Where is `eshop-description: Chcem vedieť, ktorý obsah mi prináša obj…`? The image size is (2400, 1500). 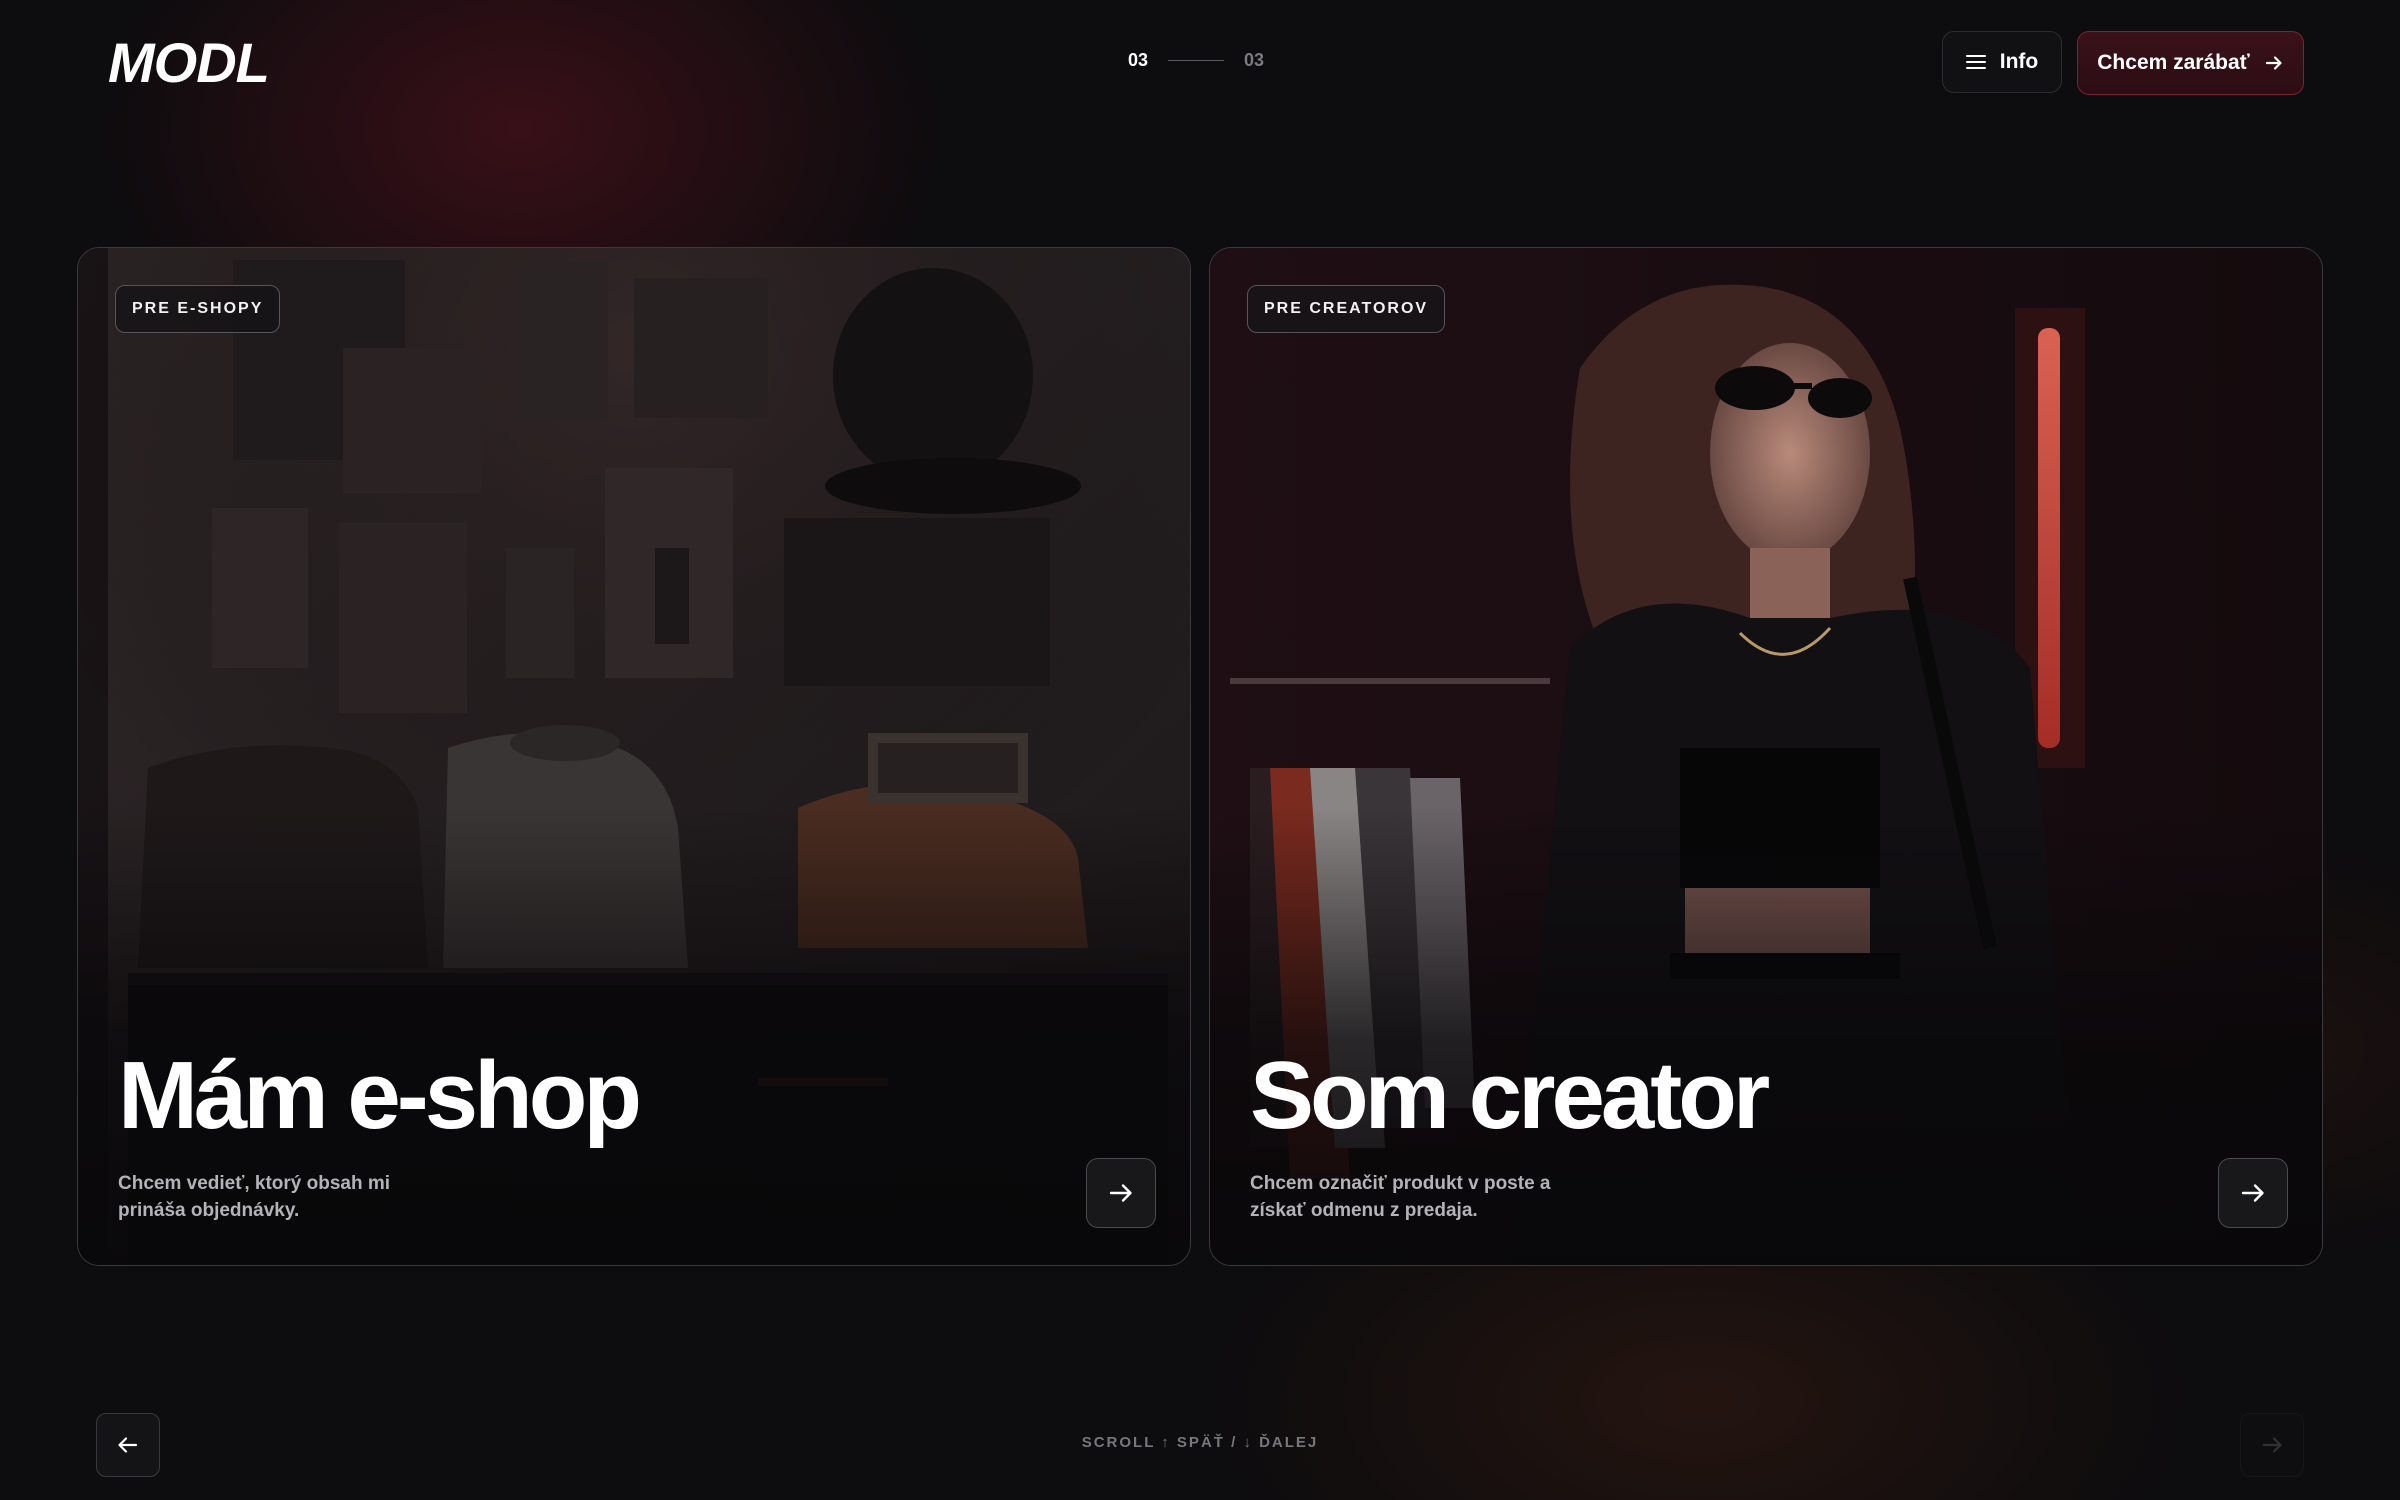 eshop-description: Chcem vedieť, ktorý obsah mi prináša obj… is located at coordinates (254, 1197).